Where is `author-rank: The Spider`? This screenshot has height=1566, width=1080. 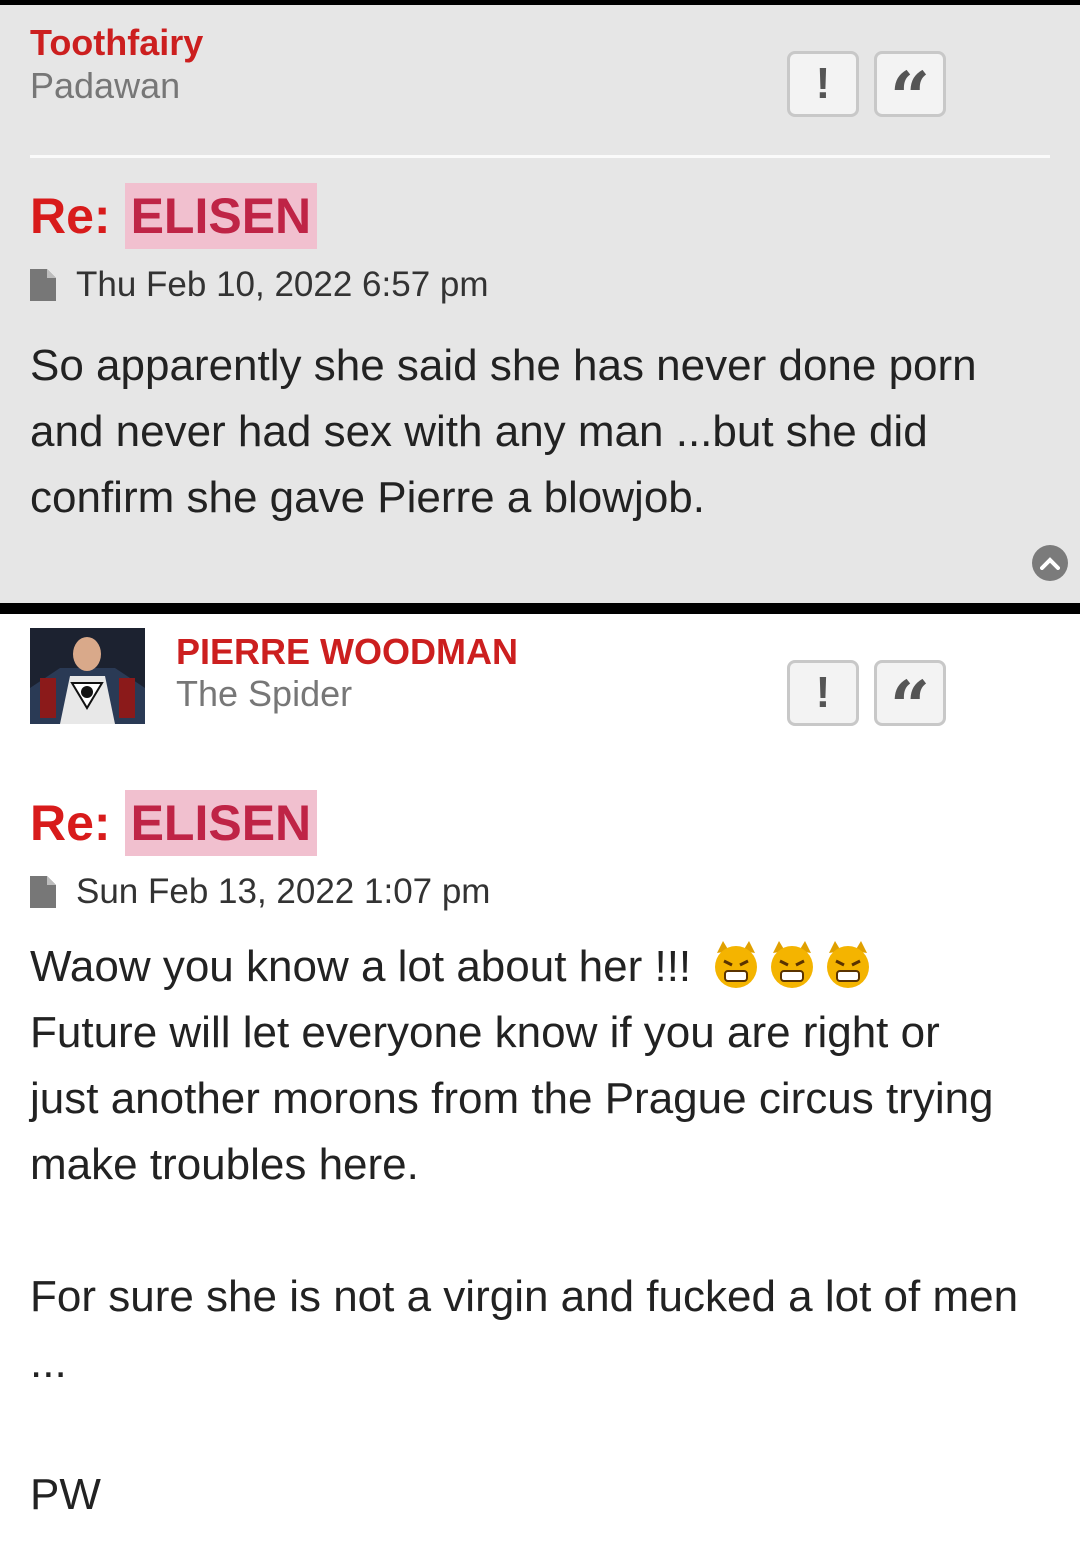
author-rank: The Spider is located at coordinates (264, 693).